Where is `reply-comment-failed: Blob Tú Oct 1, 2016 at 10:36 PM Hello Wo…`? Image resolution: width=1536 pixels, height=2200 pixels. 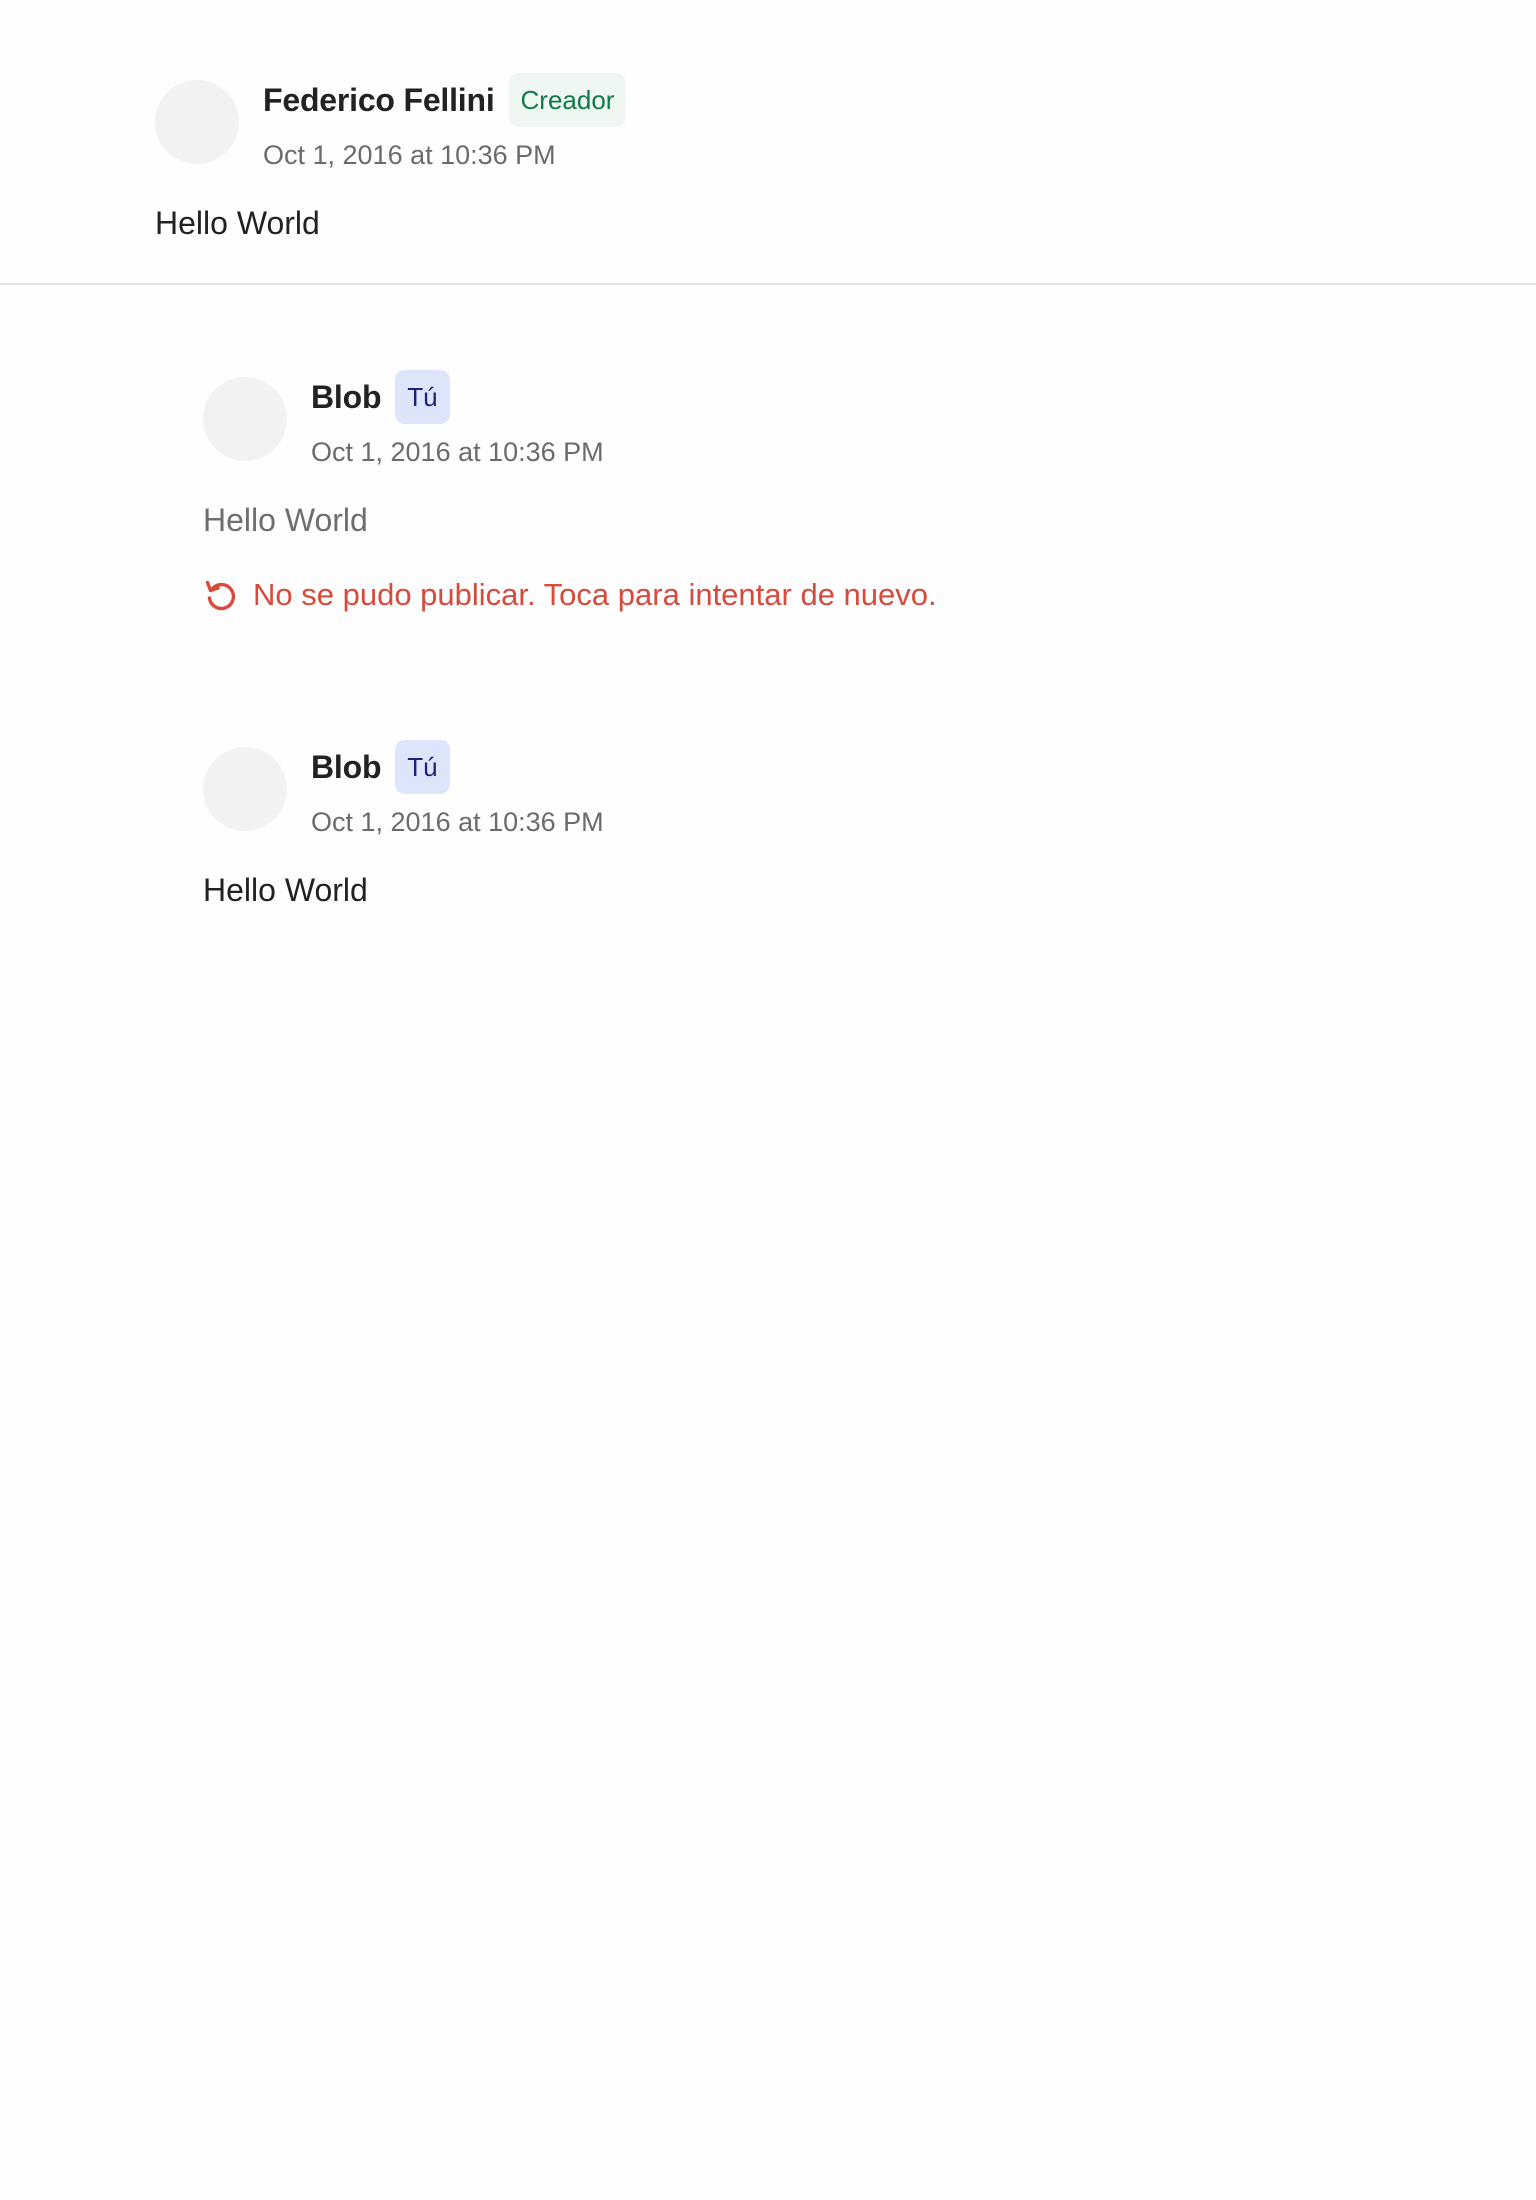 reply-comment-failed: Blob Tú Oct 1, 2016 at 10:36 PM Hello Wo… is located at coordinates (570, 491).